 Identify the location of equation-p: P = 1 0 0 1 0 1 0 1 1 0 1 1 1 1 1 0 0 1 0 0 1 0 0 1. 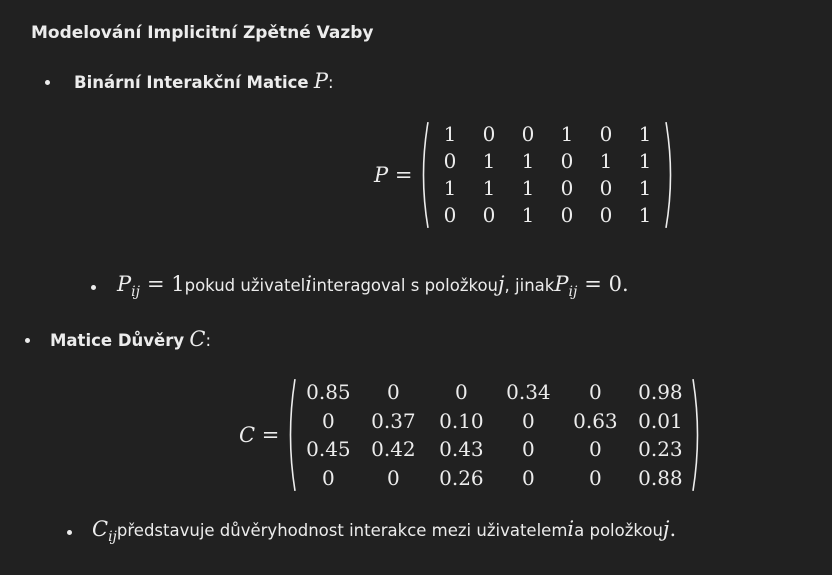
(525, 175).